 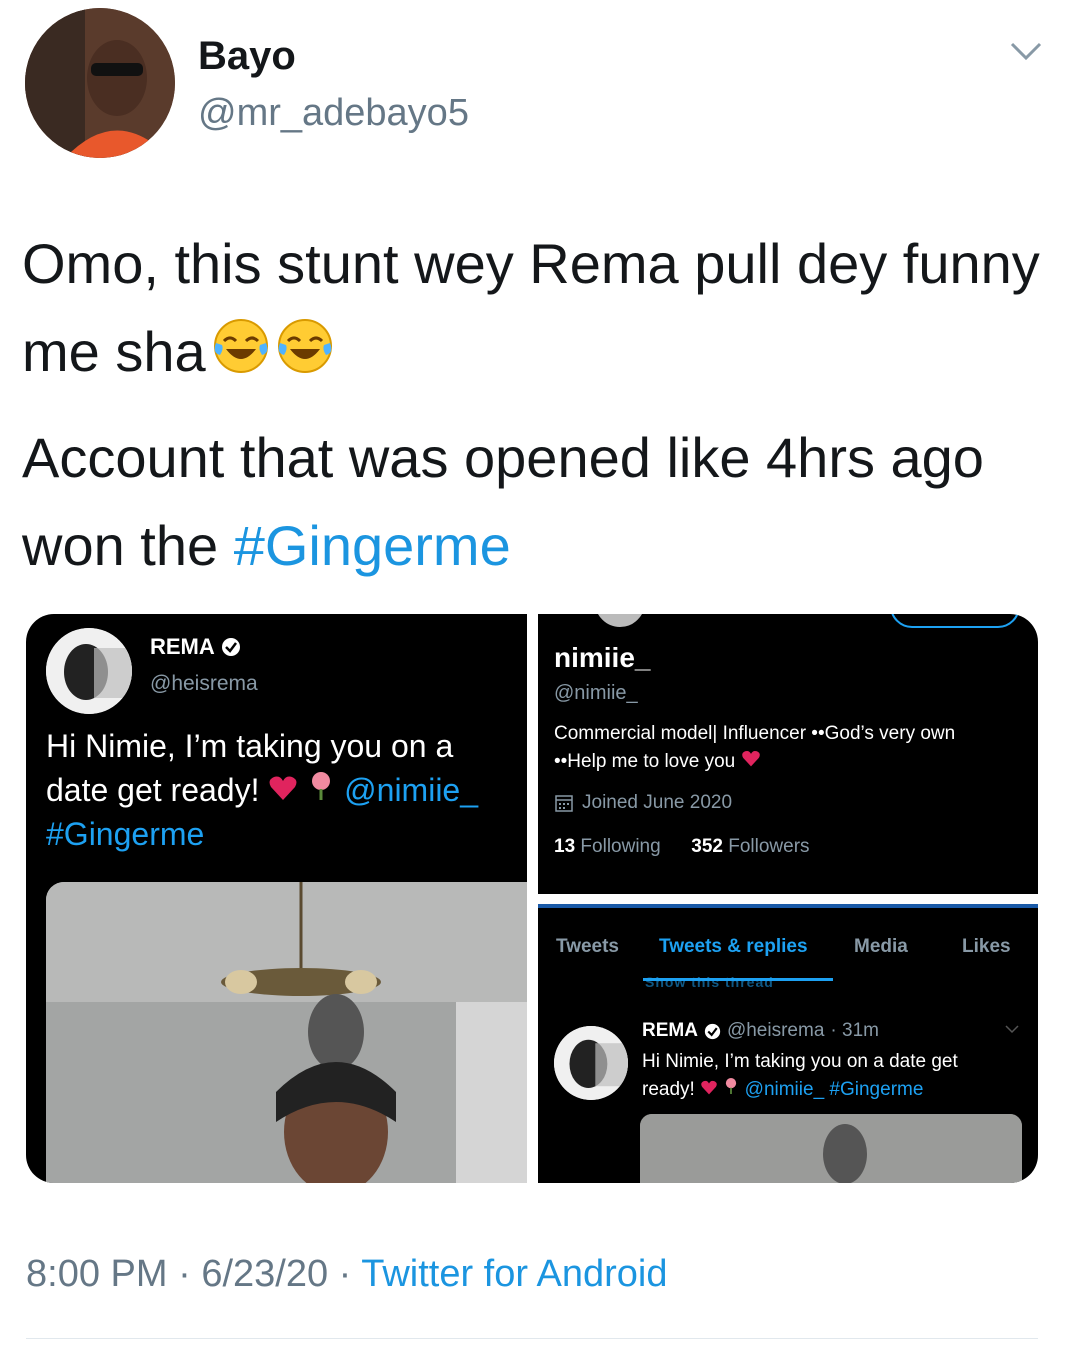 What do you see at coordinates (596, 693) in the screenshot?
I see `profile-handle: @nimiie_` at bounding box center [596, 693].